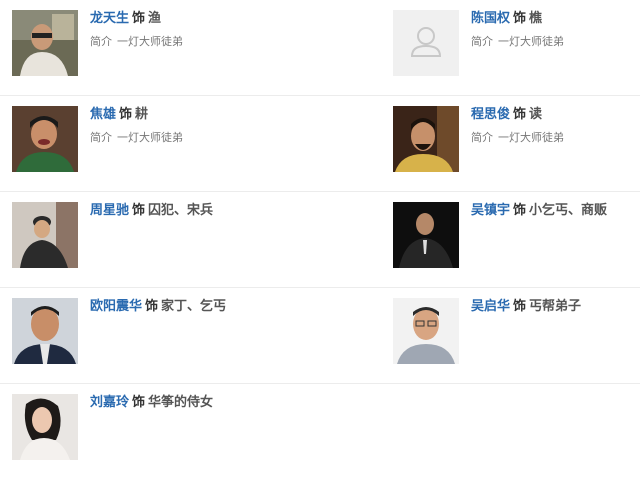  I want to click on cast-card: 欧阳震华饰家丁、乞丐, so click(162, 335).